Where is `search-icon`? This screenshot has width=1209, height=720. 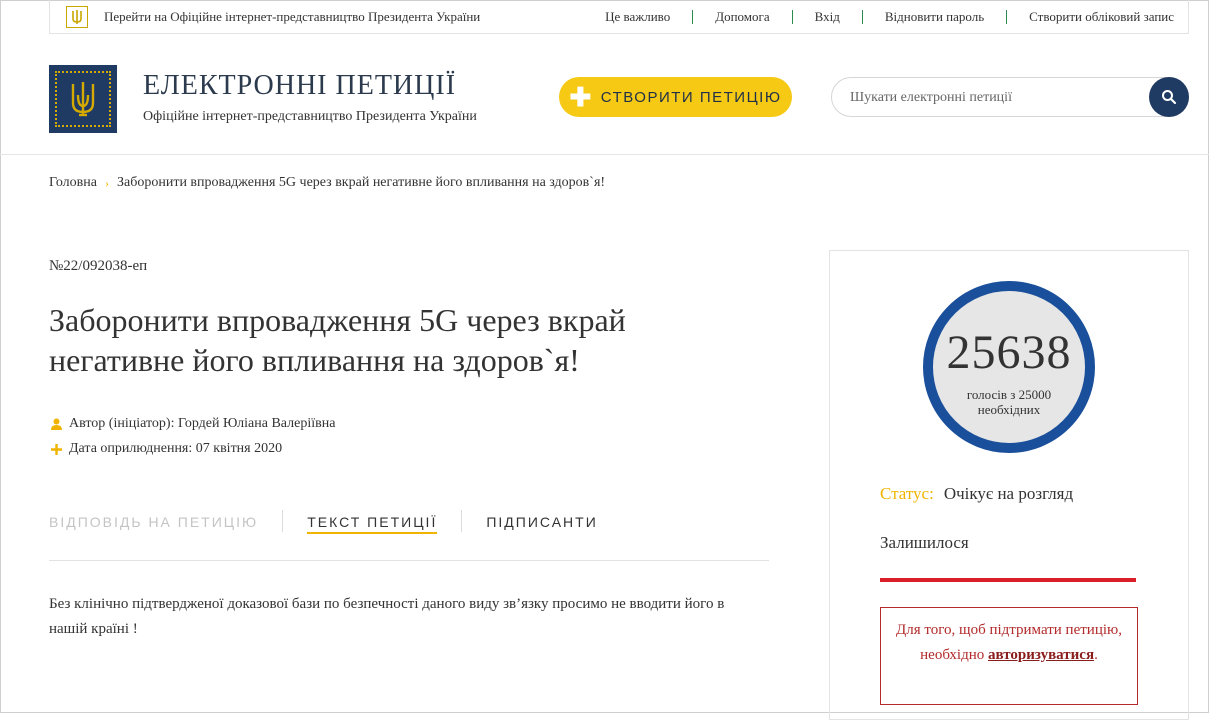
search-icon is located at coordinates (1169, 97).